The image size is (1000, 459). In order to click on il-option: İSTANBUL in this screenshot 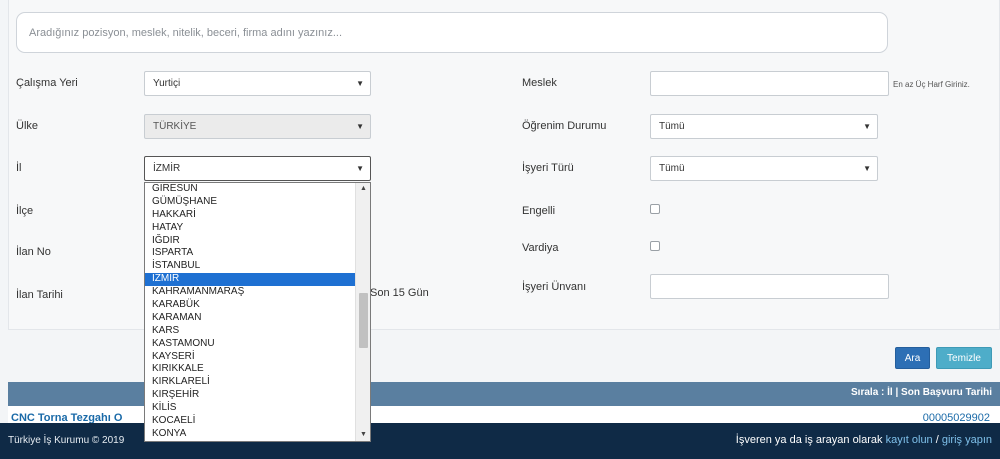, I will do `click(250, 266)`.